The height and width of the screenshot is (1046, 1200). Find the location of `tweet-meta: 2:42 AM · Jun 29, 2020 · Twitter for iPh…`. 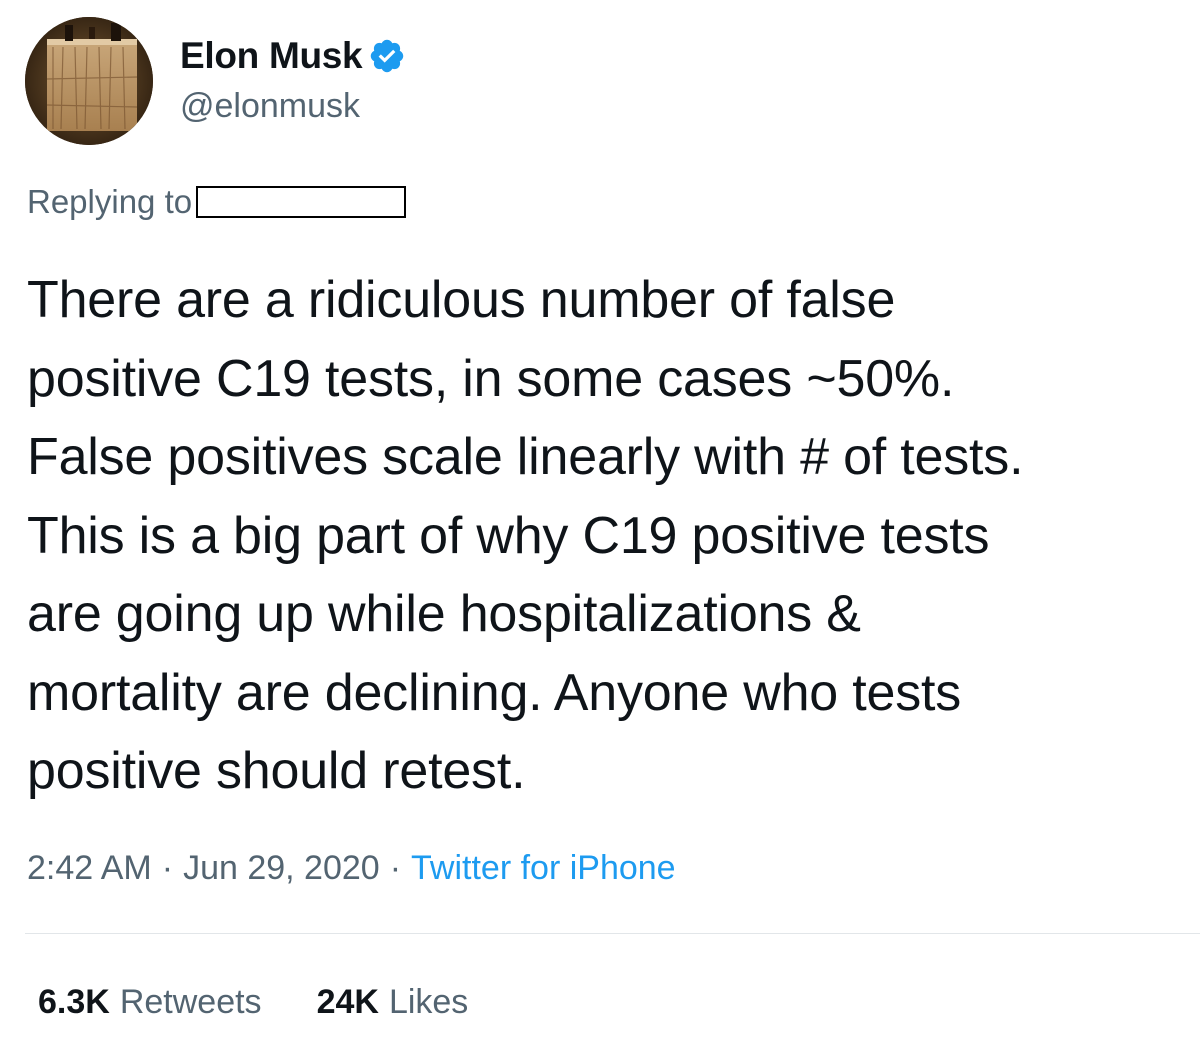

tweet-meta: 2:42 AM · Jun 29, 2020 · Twitter for iPh… is located at coordinates (351, 868).